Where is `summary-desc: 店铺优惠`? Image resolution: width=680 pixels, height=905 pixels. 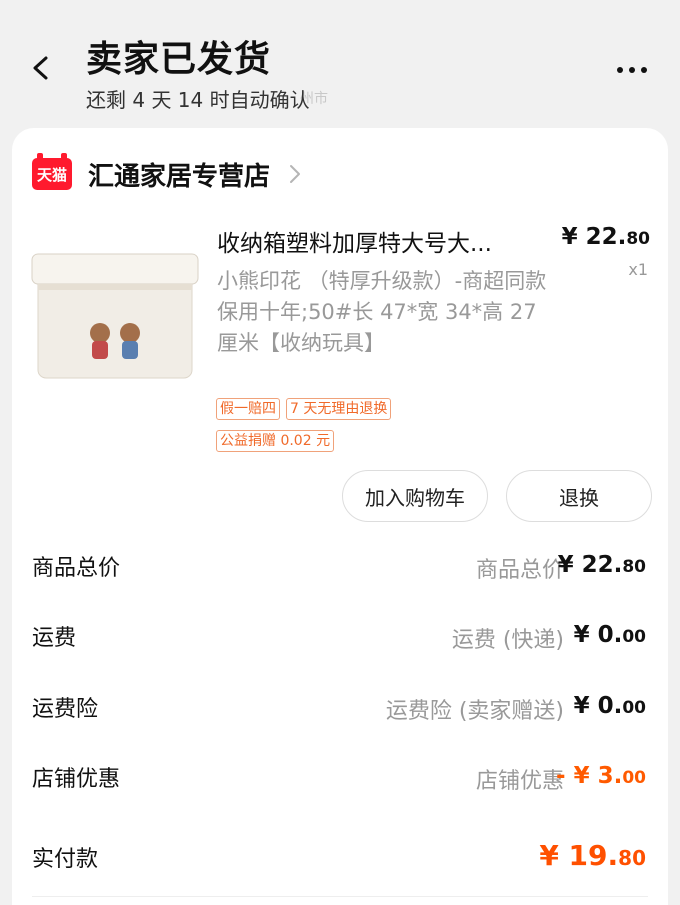
summary-desc: 店铺优惠 is located at coordinates (519, 781).